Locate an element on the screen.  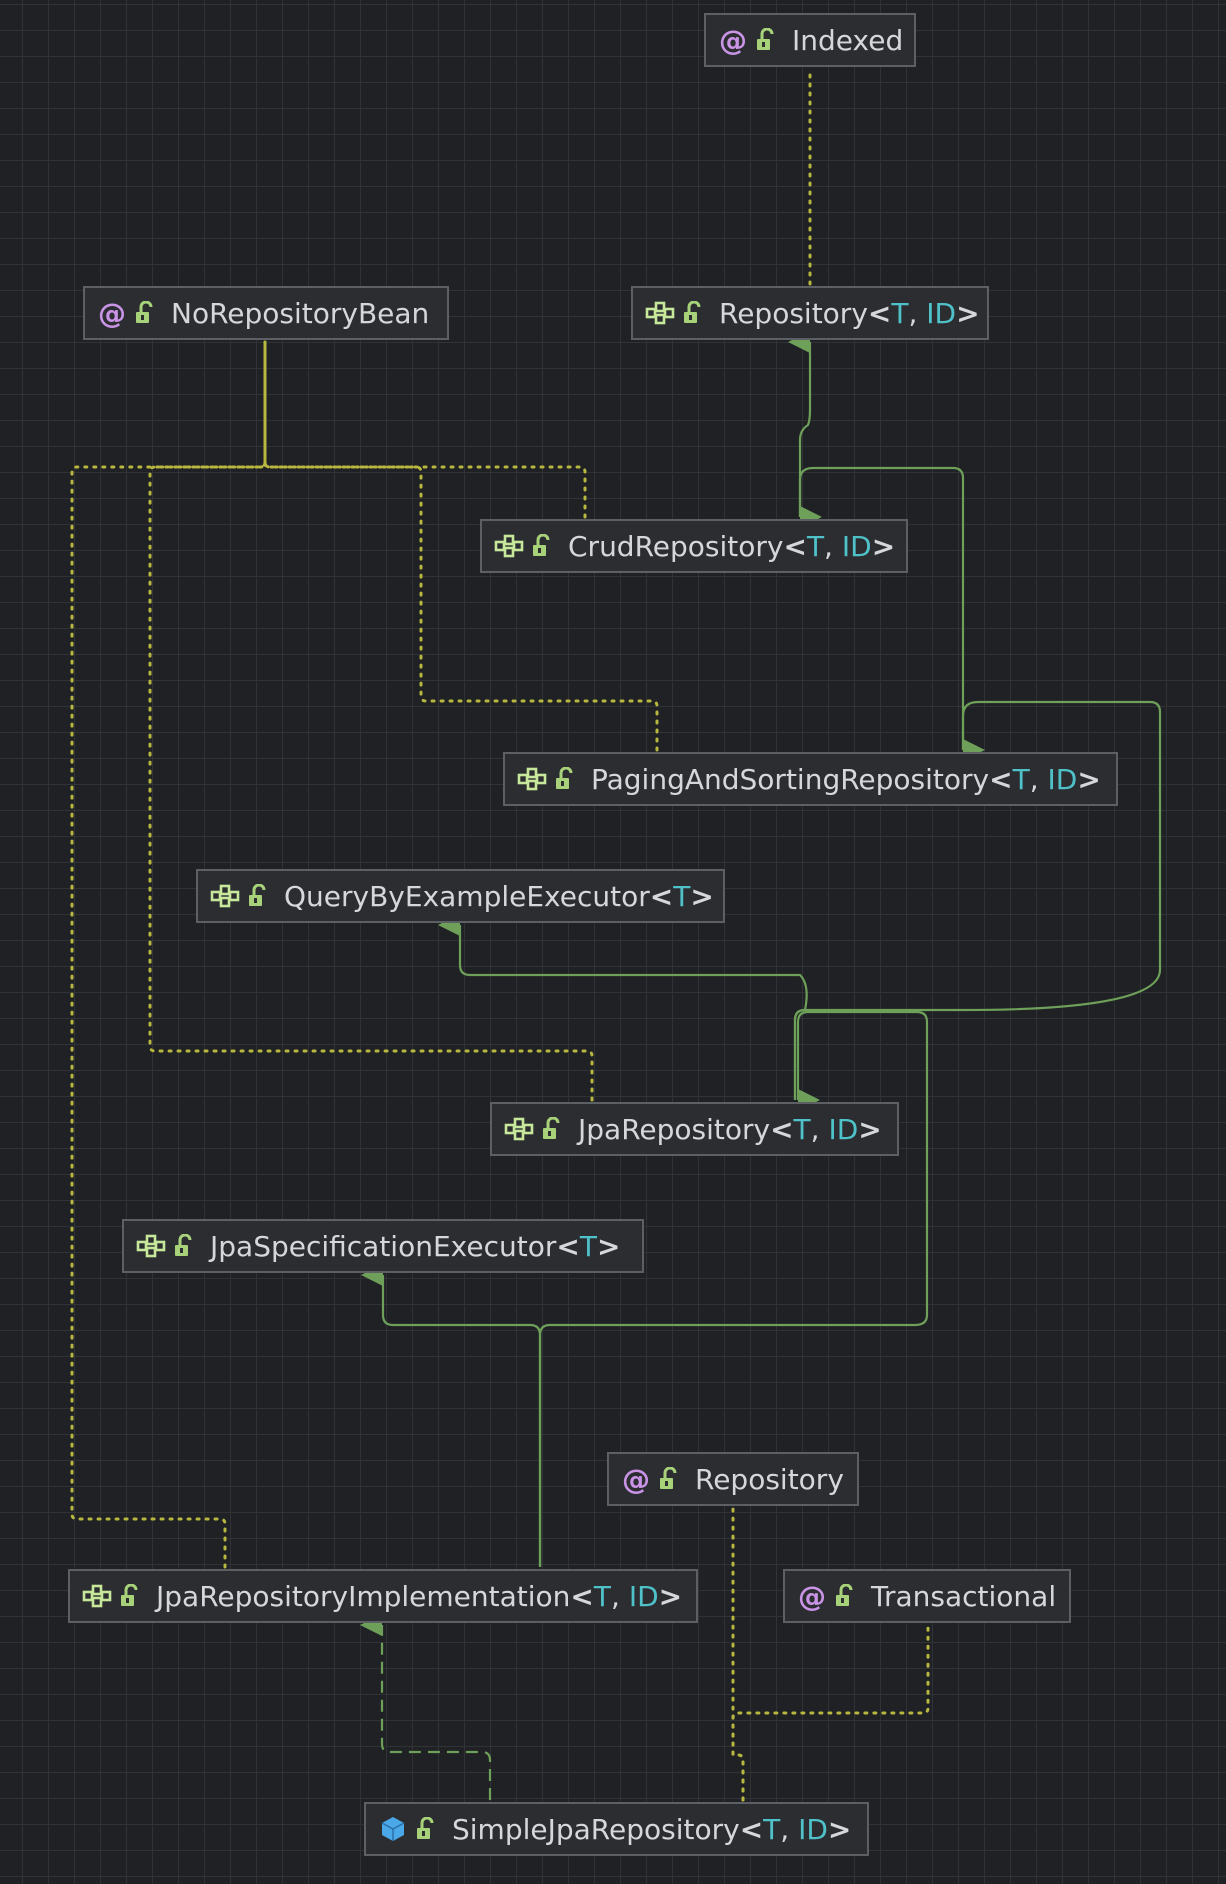
node-label: PagingAndSortingRepository<T, ID> is located at coordinates (846, 779).